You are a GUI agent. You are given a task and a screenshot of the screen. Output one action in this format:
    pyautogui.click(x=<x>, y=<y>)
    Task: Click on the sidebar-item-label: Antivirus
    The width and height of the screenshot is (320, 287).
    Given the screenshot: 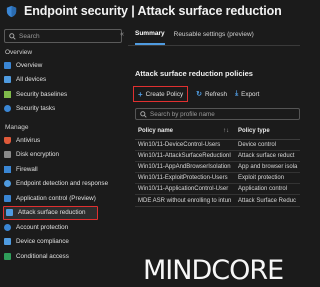 What is the action you would take?
    pyautogui.click(x=28, y=140)
    